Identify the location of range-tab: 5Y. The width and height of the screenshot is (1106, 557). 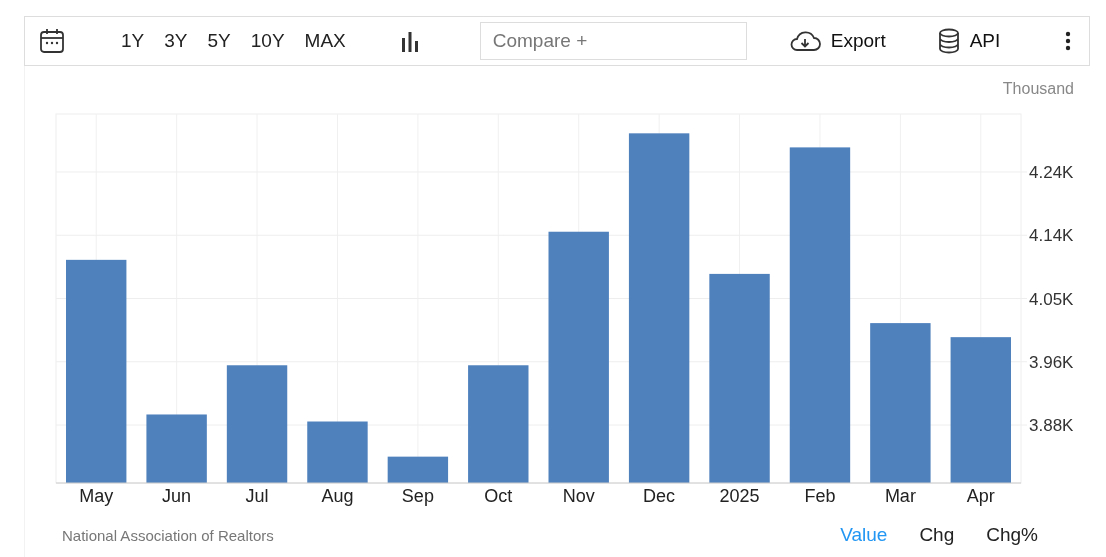
(219, 41).